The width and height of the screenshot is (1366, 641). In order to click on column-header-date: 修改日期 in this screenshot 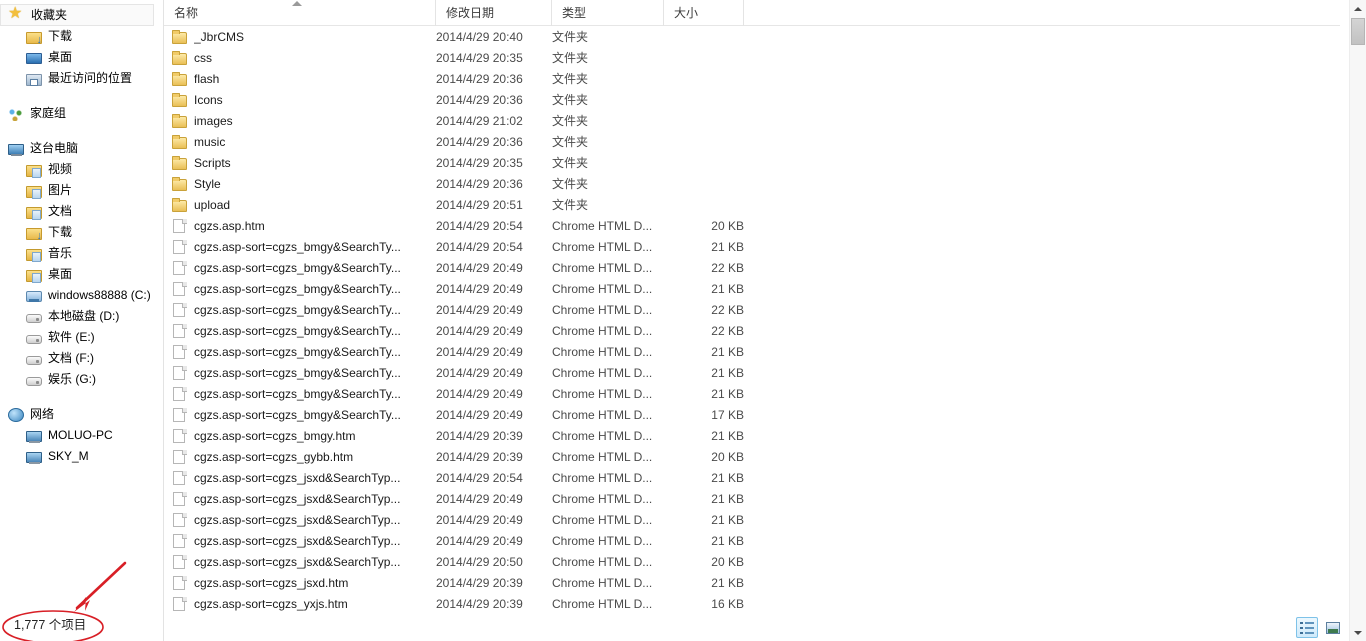, I will do `click(494, 13)`.